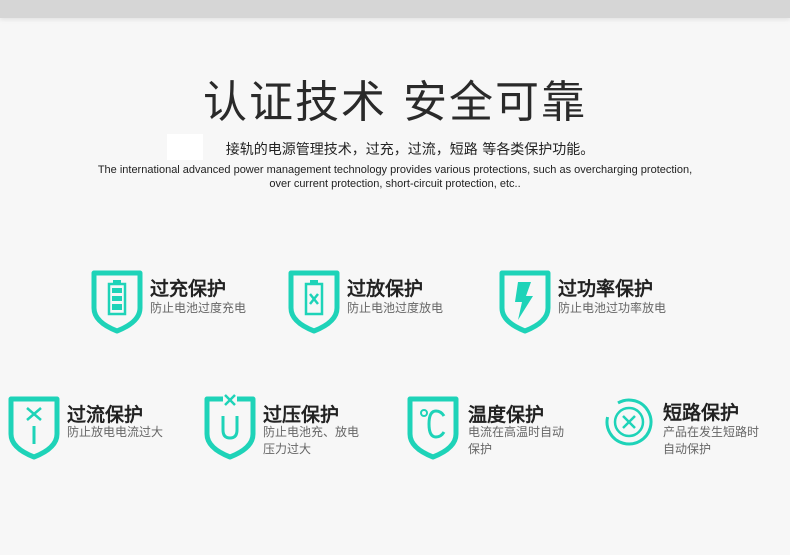 The width and height of the screenshot is (790, 555). Describe the element at coordinates (115, 432) in the screenshot. I see `feature-desc: 防止放电电流过大` at that location.